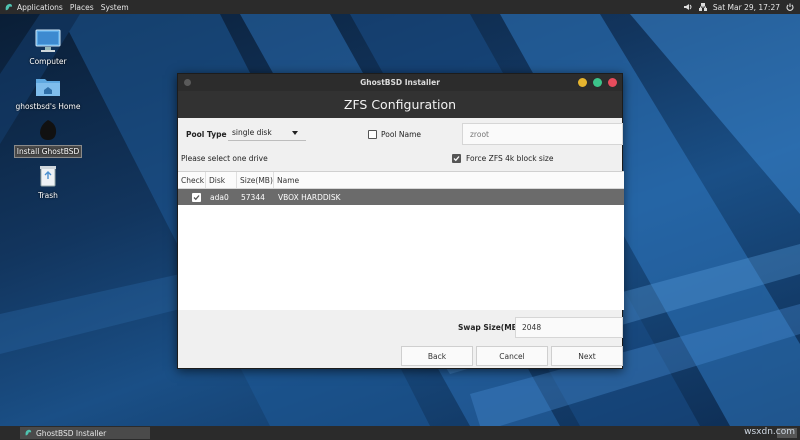  What do you see at coordinates (187, 82) in the screenshot?
I see `window-menu-icon` at bounding box center [187, 82].